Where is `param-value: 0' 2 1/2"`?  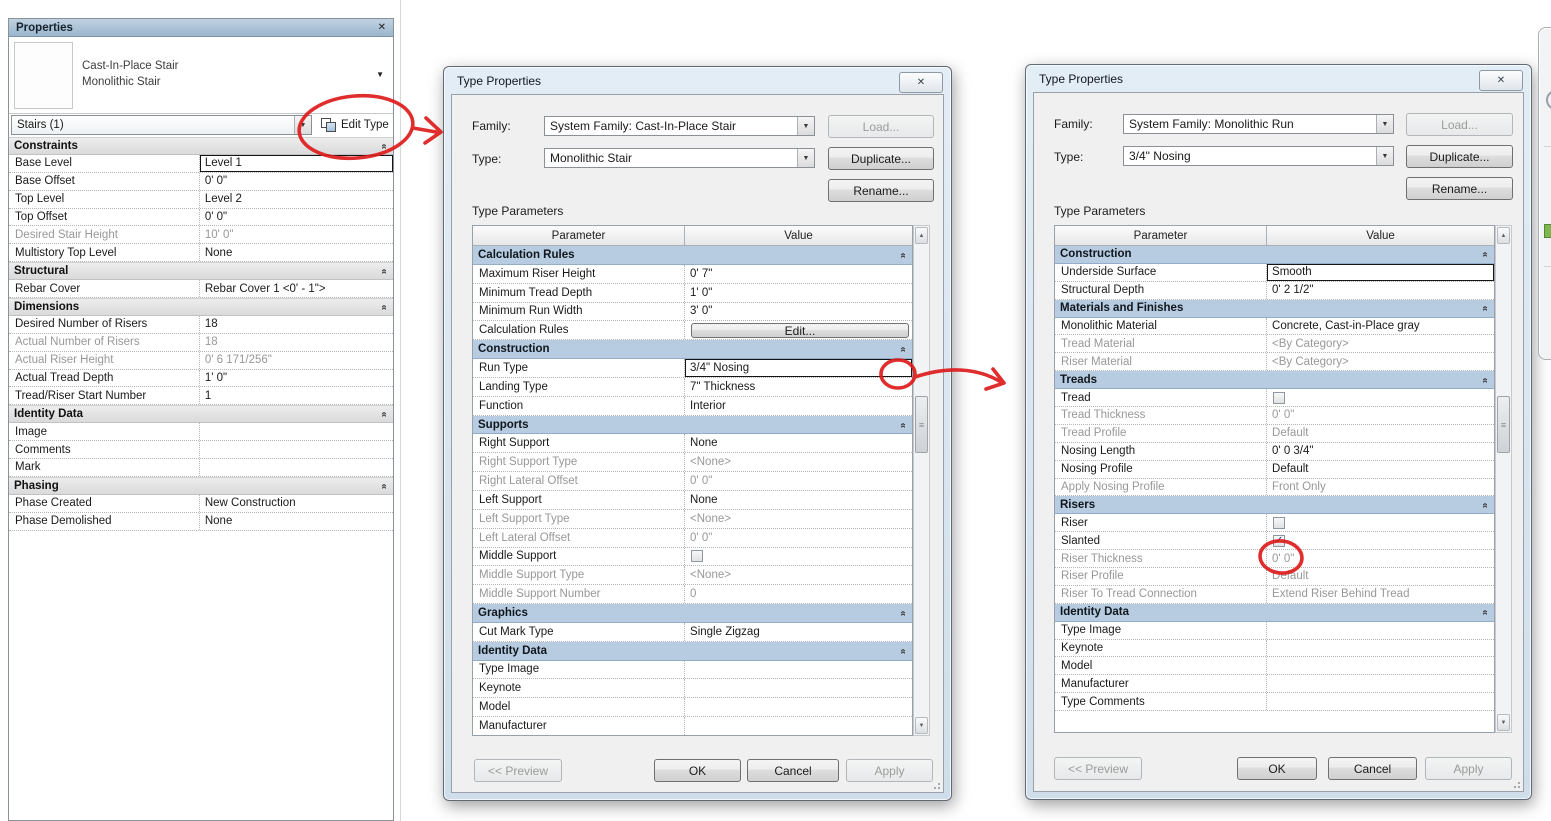
param-value: 0' 2 1/2" is located at coordinates (1380, 290).